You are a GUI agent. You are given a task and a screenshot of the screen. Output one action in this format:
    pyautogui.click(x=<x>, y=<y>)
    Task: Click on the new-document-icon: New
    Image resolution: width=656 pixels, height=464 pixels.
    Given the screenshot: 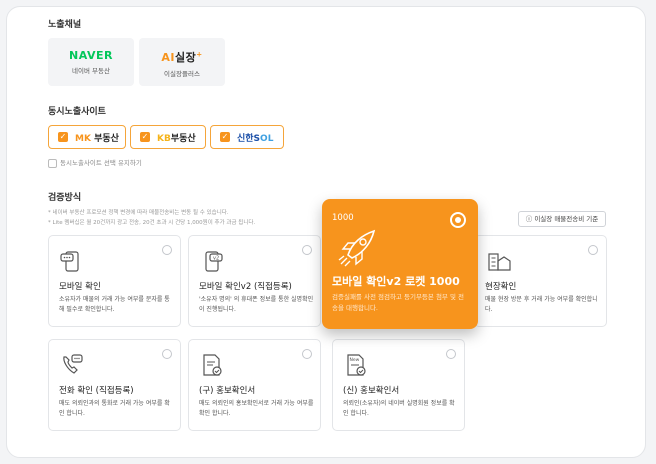 What is the action you would take?
    pyautogui.click(x=356, y=365)
    